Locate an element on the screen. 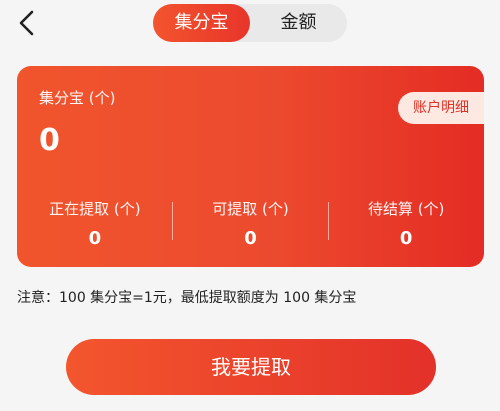  chevron-left-icon is located at coordinates (26, 23).